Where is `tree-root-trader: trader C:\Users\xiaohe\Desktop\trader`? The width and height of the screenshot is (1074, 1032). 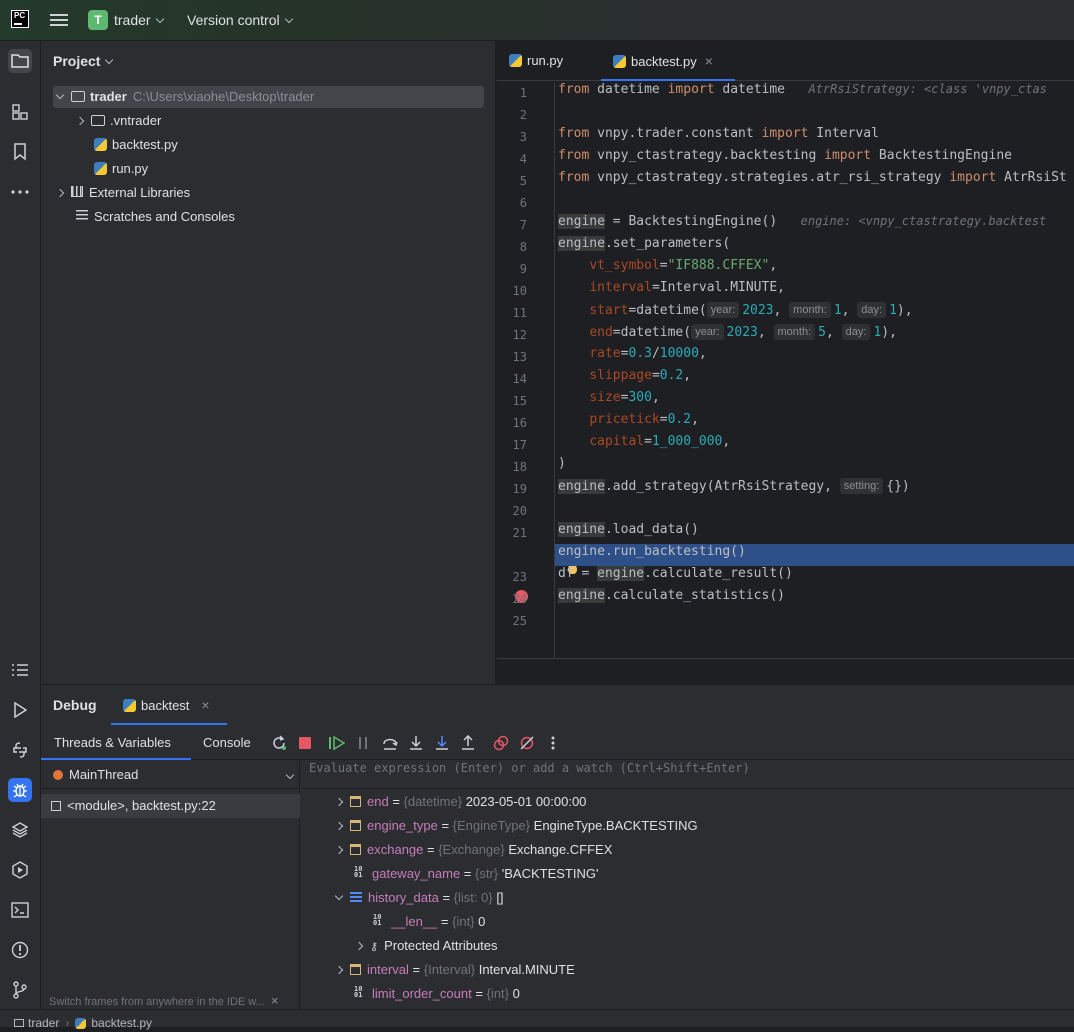
tree-root-trader: trader C:\Users\xiaohe\Desktop\trader is located at coordinates (268, 97).